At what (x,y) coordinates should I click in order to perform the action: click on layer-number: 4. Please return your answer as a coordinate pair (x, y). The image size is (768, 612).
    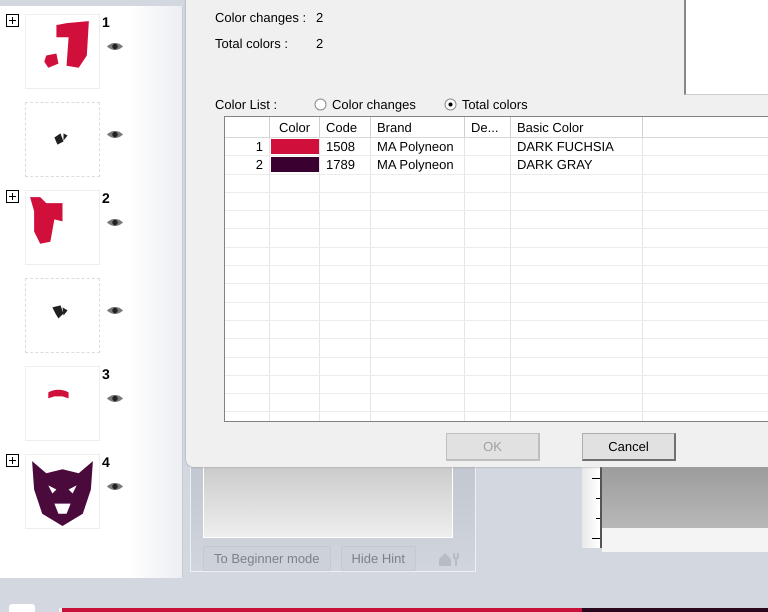
    Looking at the image, I should click on (106, 463).